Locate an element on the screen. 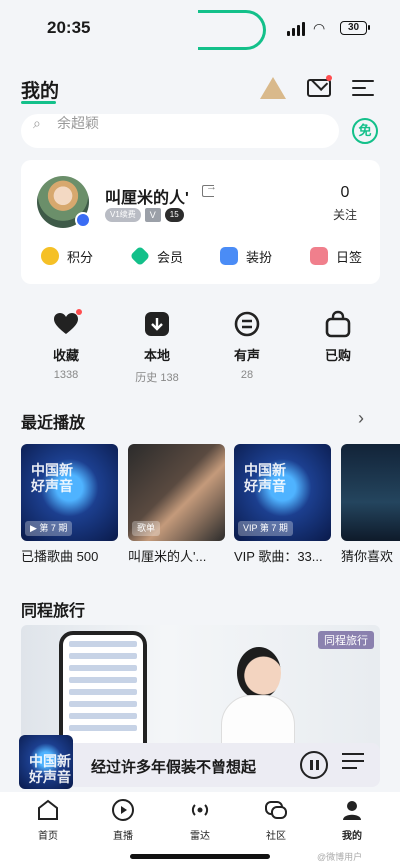 The height and width of the screenshot is (867, 400). recent-item: 猜你喜欢 is located at coordinates (370, 504).